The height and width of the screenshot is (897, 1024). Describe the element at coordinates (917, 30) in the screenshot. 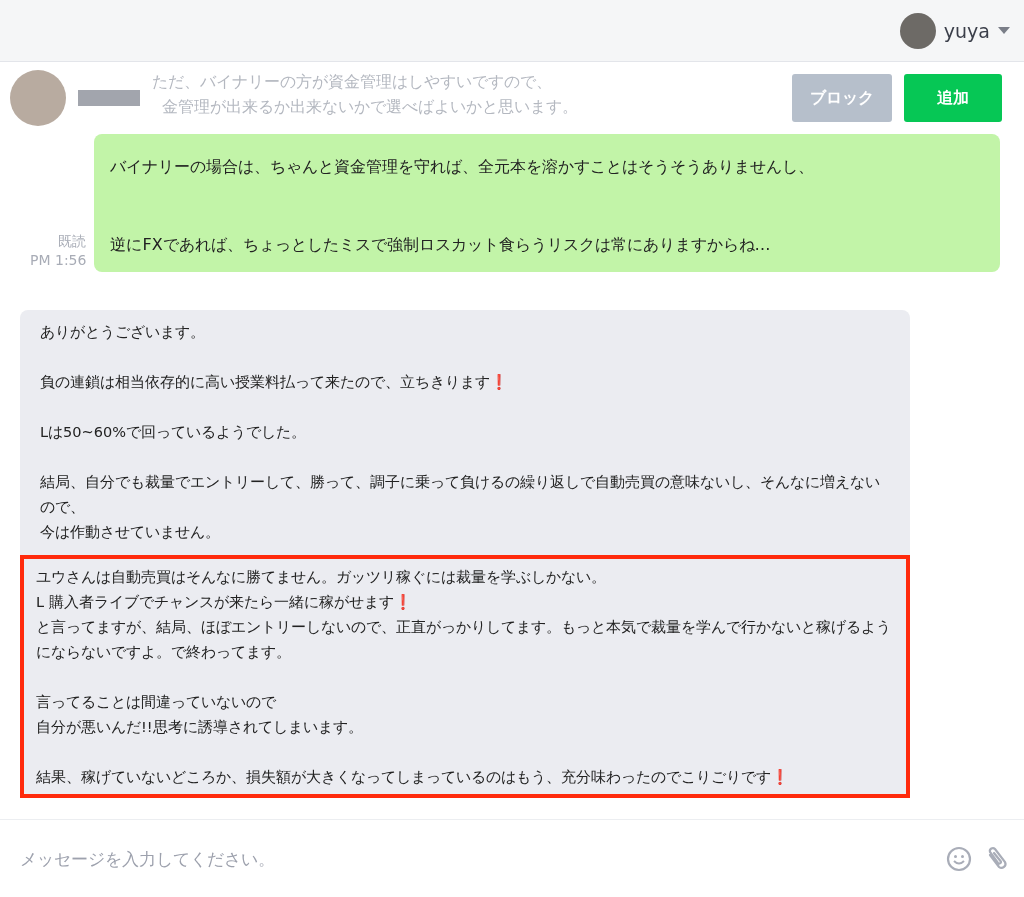

I see `user-avatar` at that location.